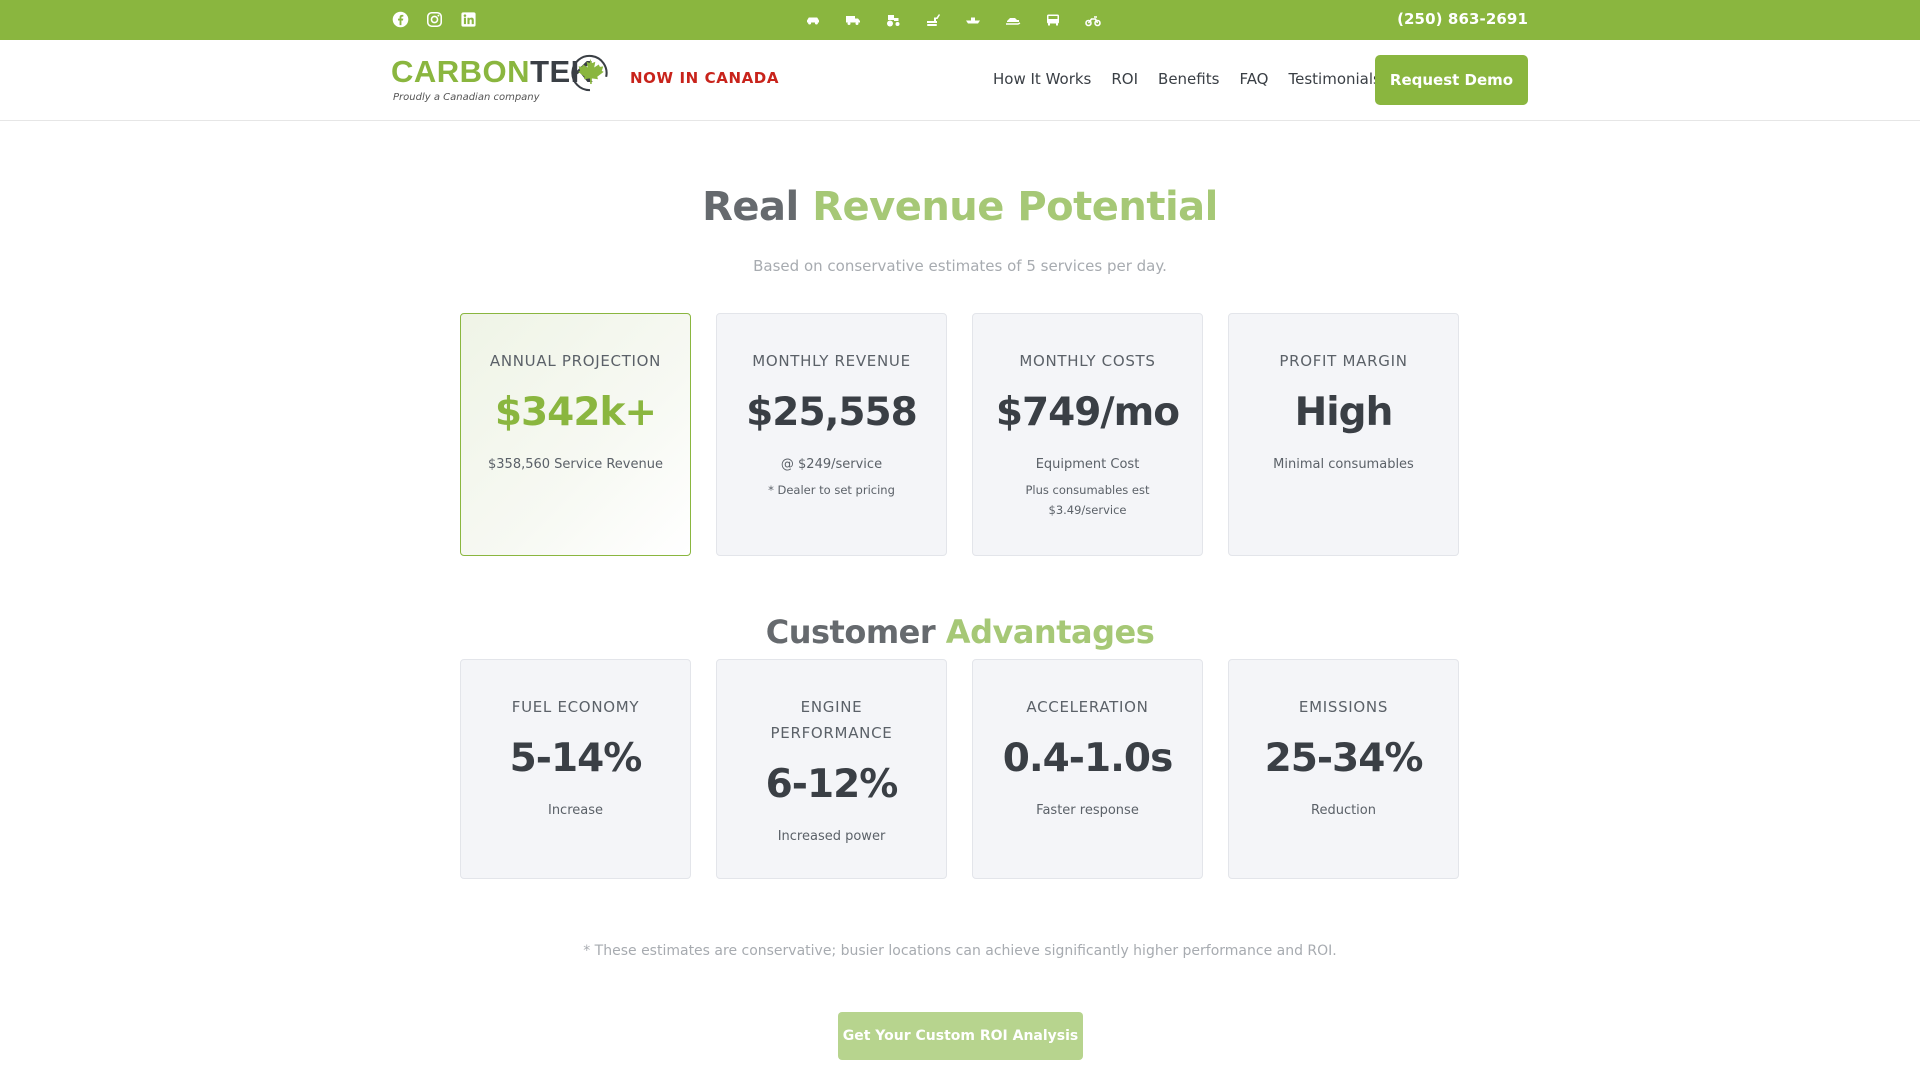 This screenshot has height=1080, width=1920. I want to click on fuel-economy-card: FUEL ECONOMY 5-14% Increase, so click(575, 769).